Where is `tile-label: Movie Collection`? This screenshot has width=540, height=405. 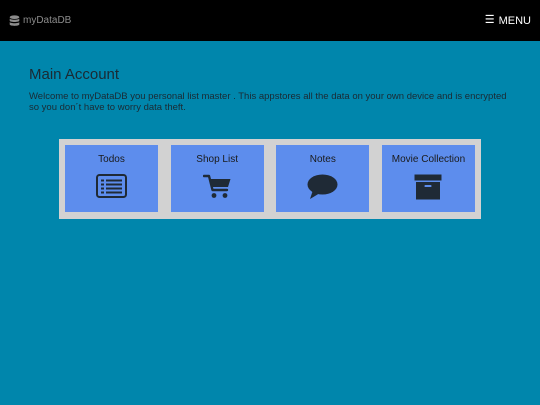 tile-label: Movie Collection is located at coordinates (428, 159).